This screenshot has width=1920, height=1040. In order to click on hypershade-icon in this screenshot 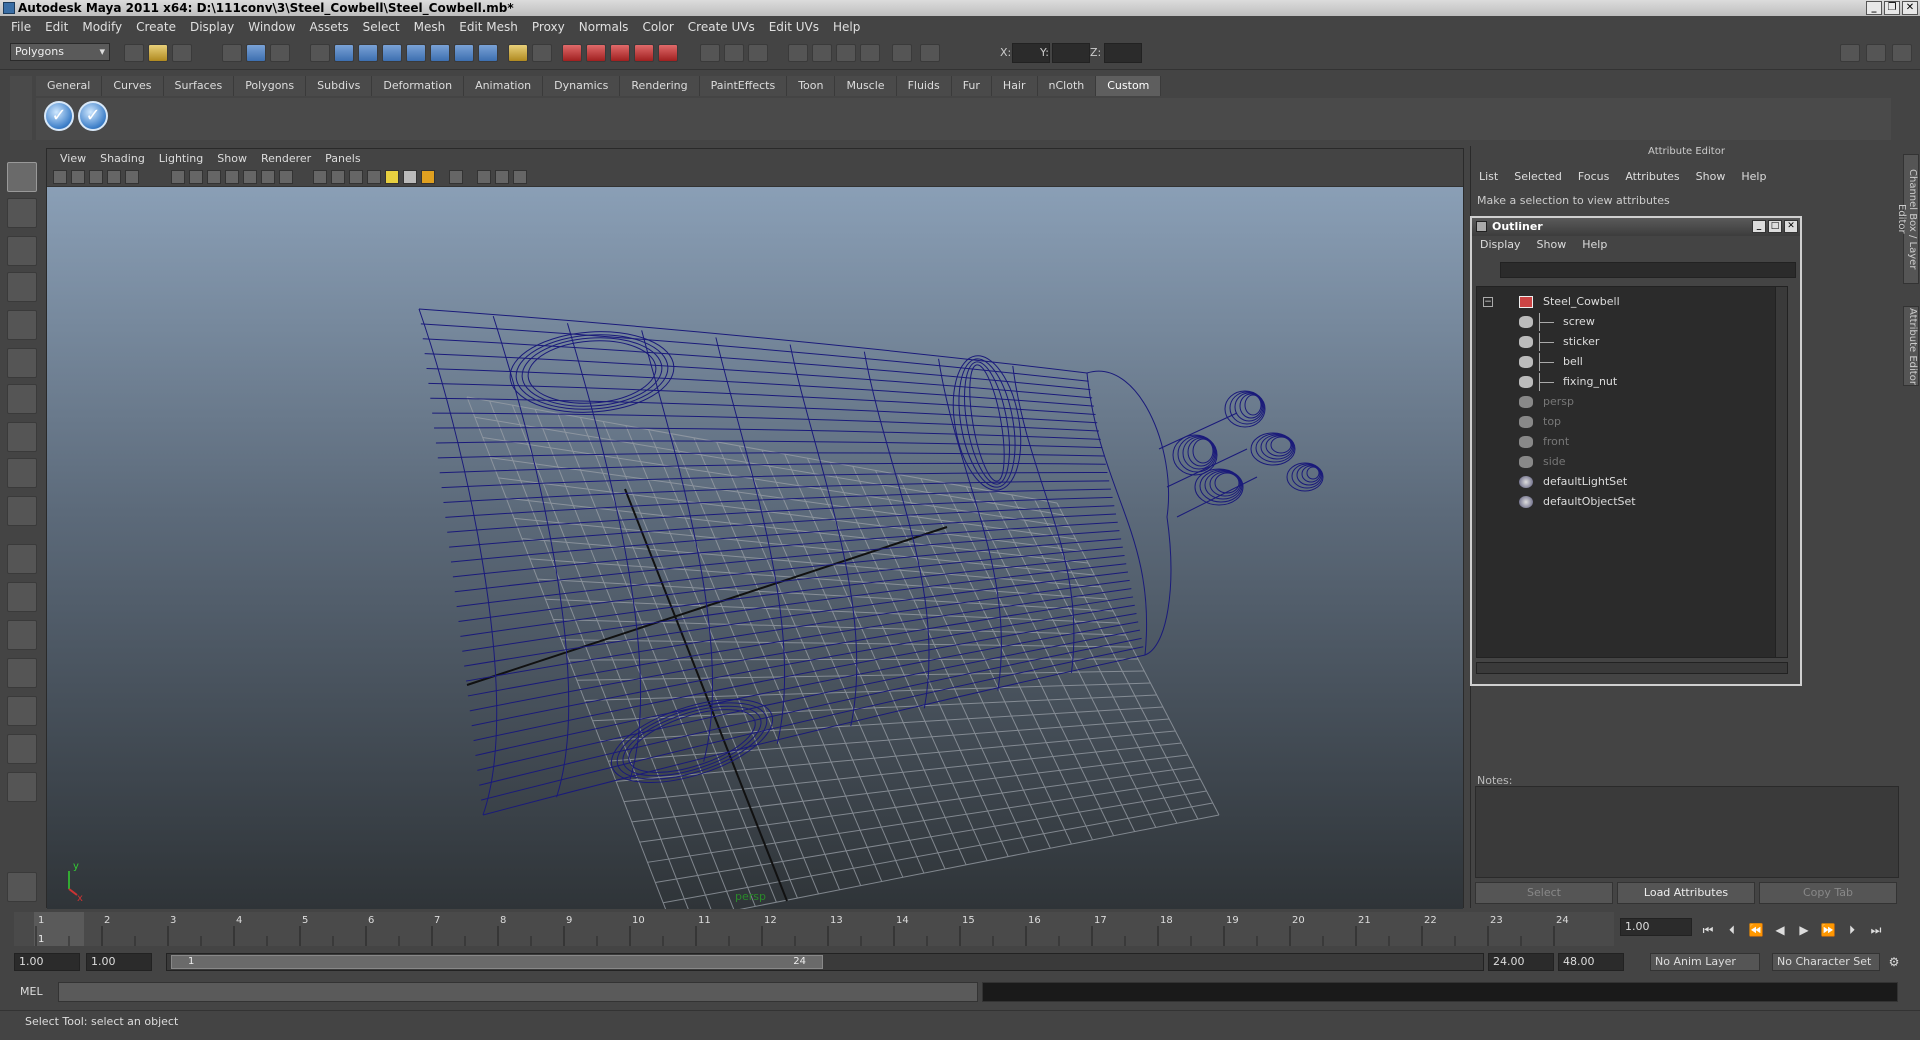, I will do `click(644, 53)`.